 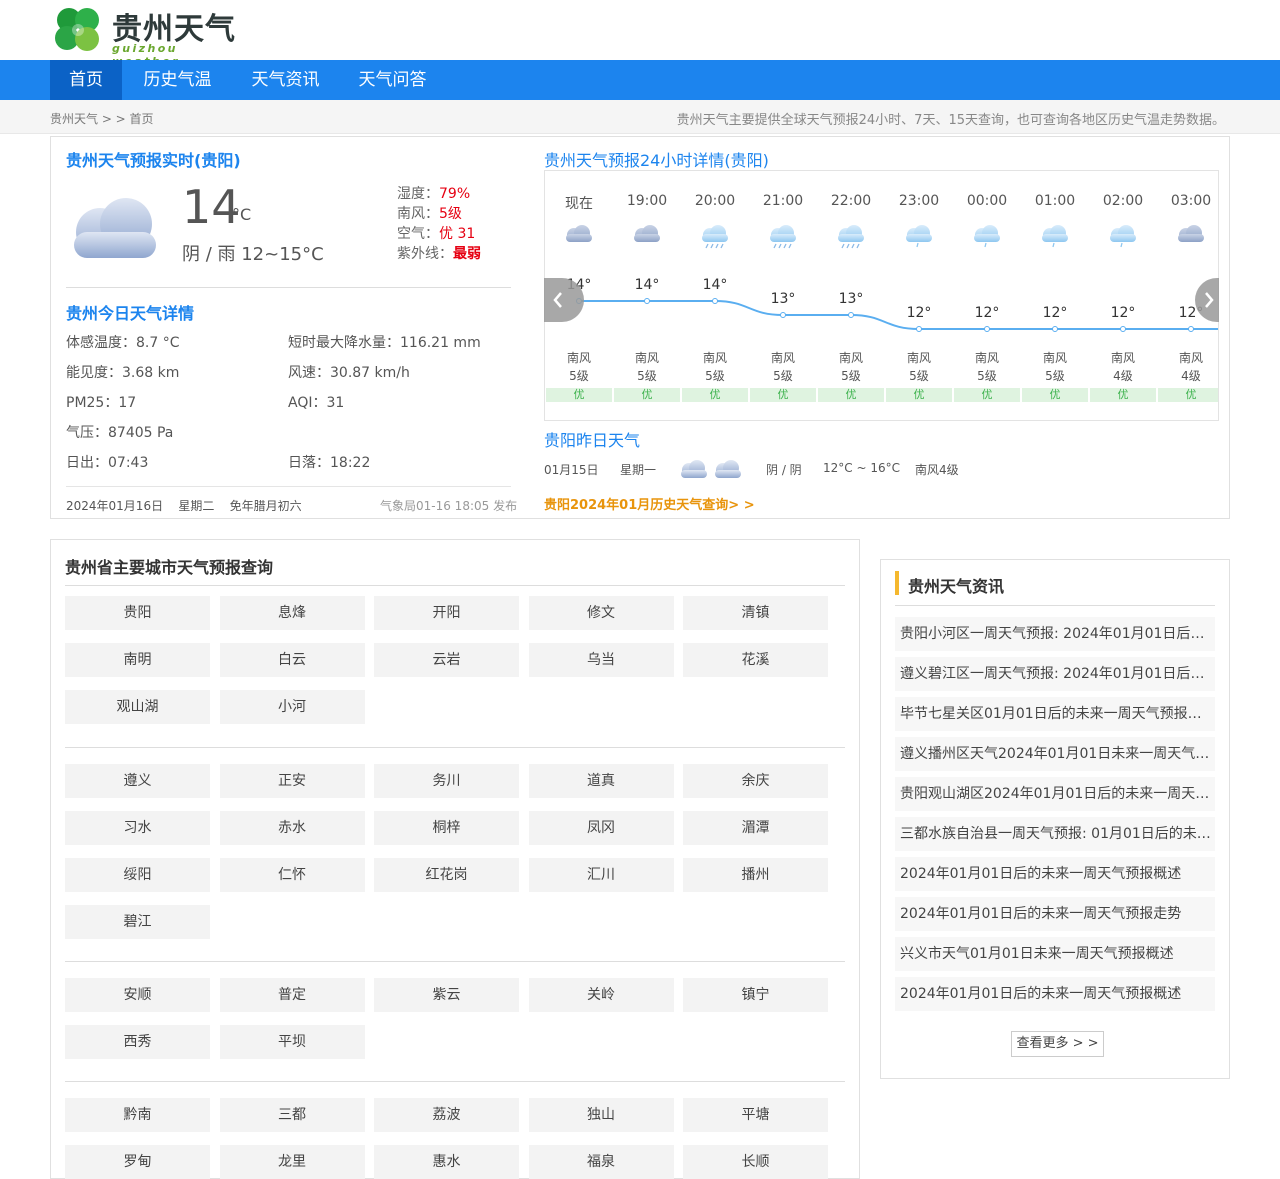 I want to click on hour-wind: 南风 5级, so click(x=783, y=367).